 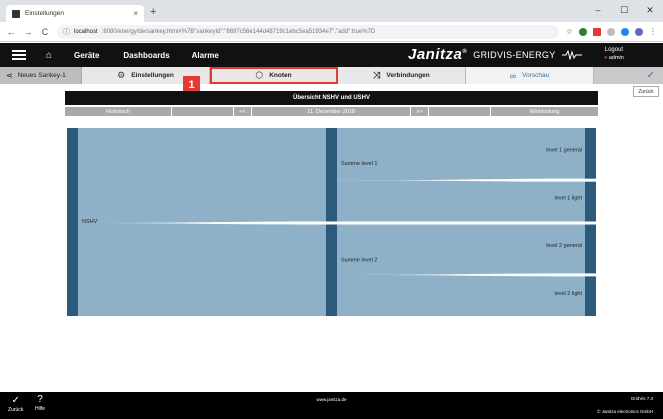 I want to click on back-tooltip: Zurück, so click(x=646, y=91).